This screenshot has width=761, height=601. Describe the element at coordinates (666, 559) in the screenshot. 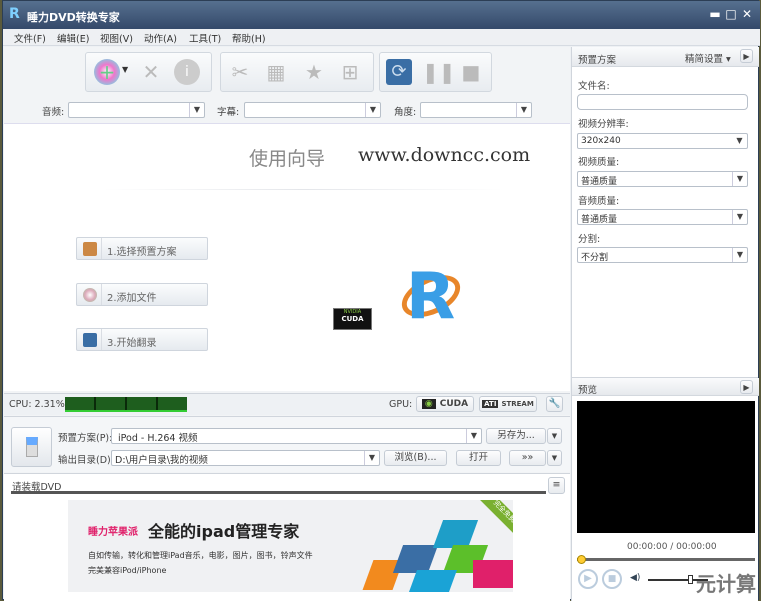

I see `seek-slider` at that location.